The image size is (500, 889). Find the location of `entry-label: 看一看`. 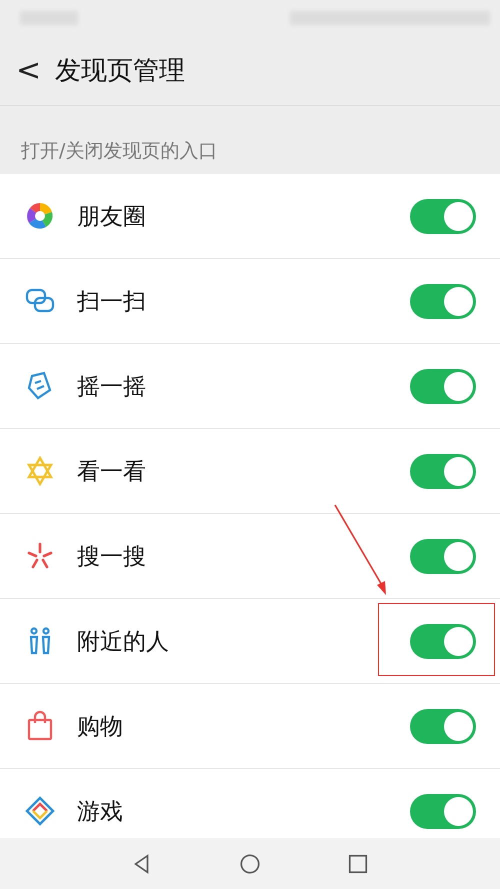

entry-label: 看一看 is located at coordinates (112, 472).